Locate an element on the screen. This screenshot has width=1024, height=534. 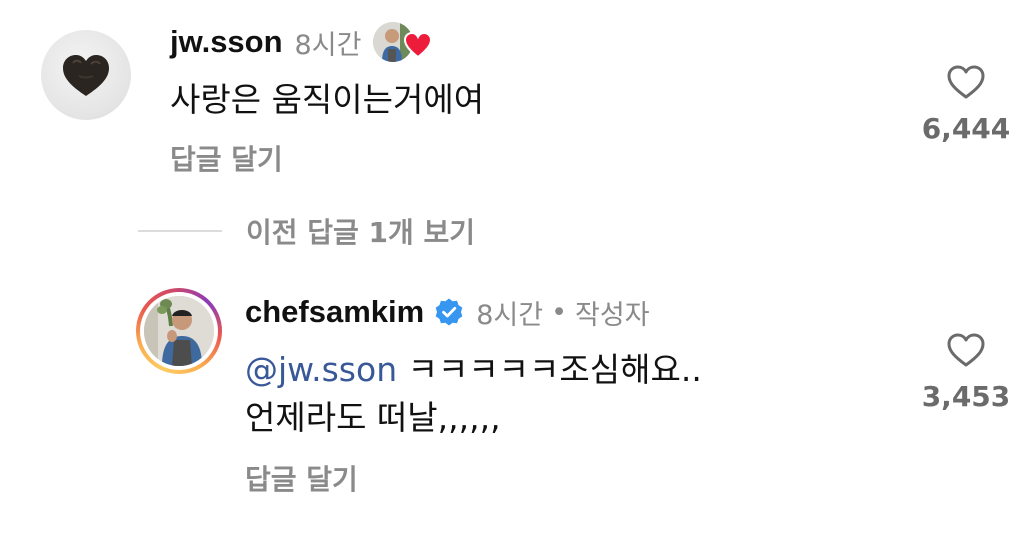
comment-text: @jw.sson ㅋㅋㅋㅋㅋ조심해요.. 언제라도 떠날,,,,,, is located at coordinates (473, 394).